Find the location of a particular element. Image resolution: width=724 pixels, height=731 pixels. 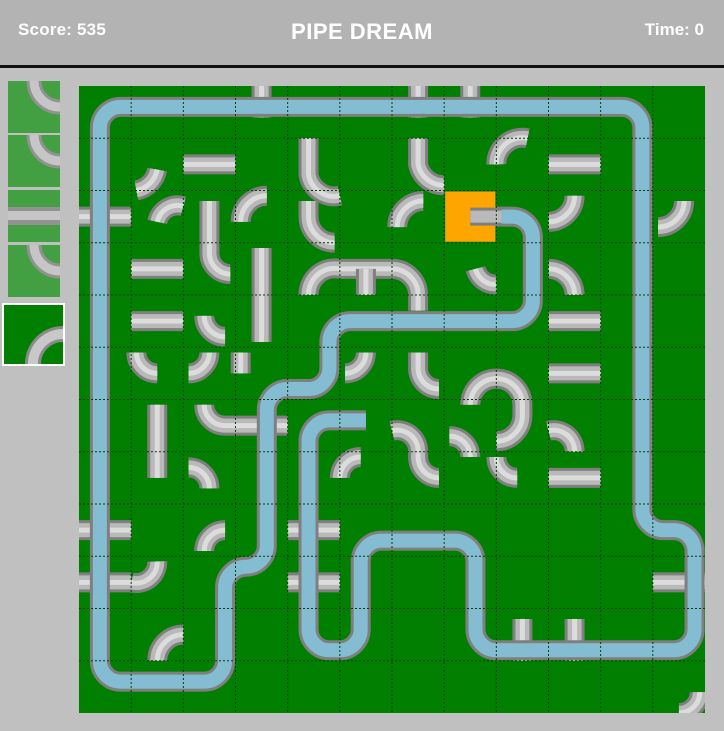

time-display: Time: 0 is located at coordinates (674, 29).